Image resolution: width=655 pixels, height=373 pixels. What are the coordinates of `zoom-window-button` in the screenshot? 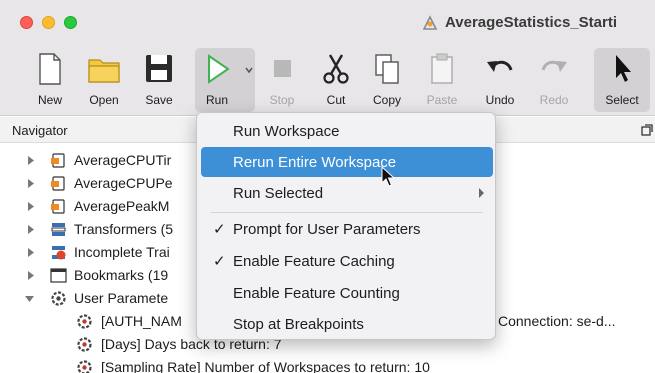 It's located at (70, 22).